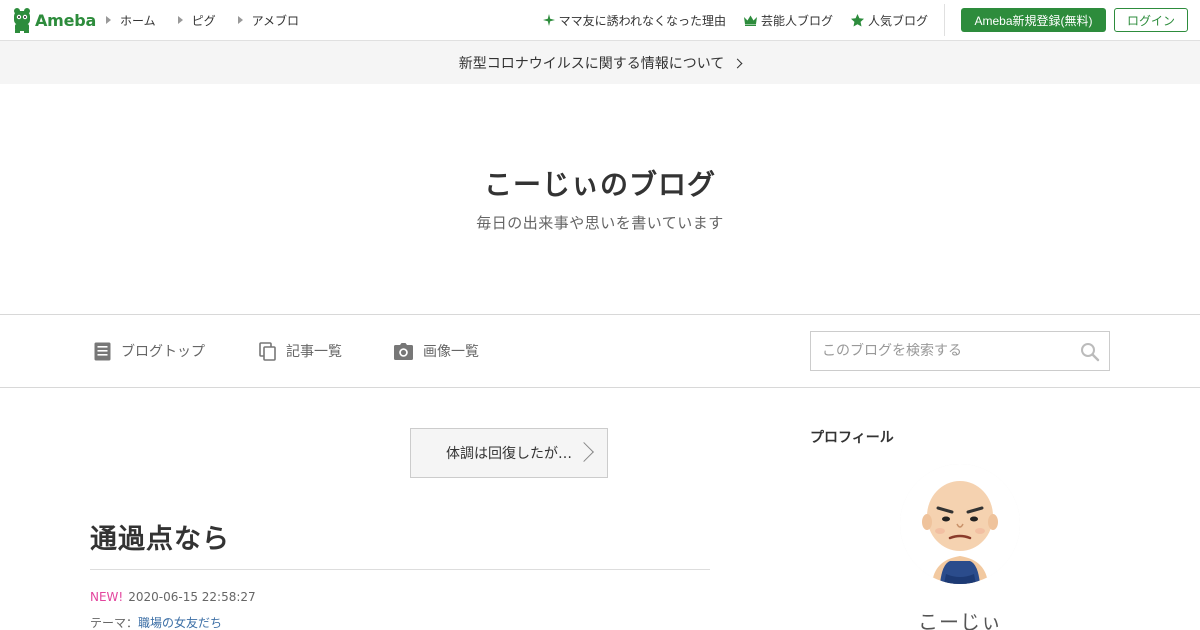 Image resolution: width=1200 pixels, height=630 pixels. I want to click on global-nav: ホーム ピグ アメブロ, so click(213, 20).